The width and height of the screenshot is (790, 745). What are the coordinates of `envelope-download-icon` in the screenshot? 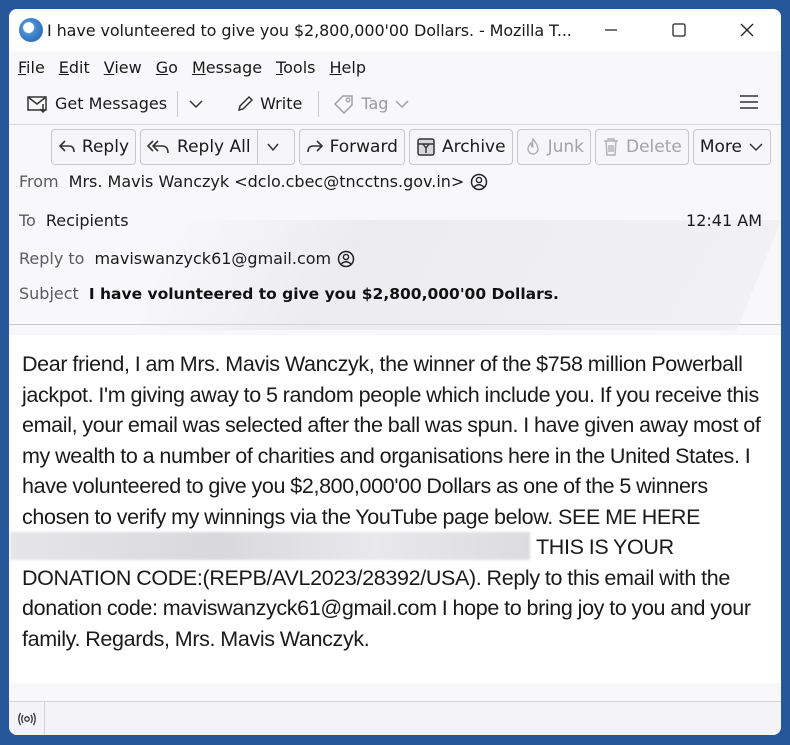 It's located at (37, 104).